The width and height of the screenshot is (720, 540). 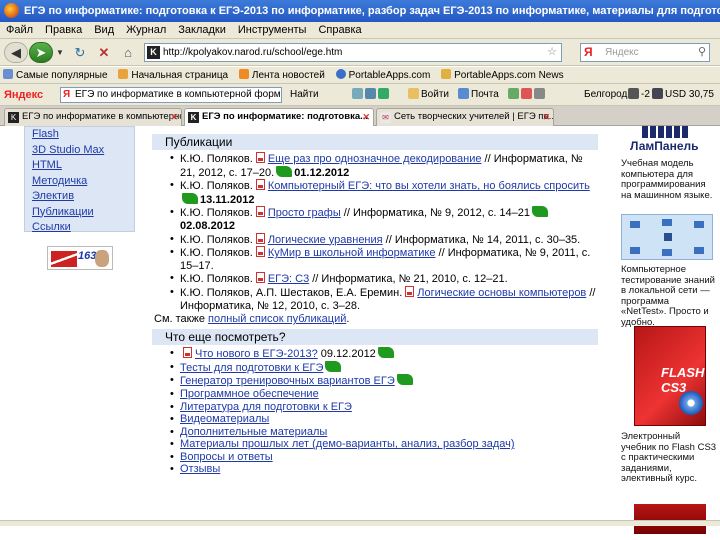 I want to click on sidebar-item-methodics: Методичка, so click(x=79, y=182).